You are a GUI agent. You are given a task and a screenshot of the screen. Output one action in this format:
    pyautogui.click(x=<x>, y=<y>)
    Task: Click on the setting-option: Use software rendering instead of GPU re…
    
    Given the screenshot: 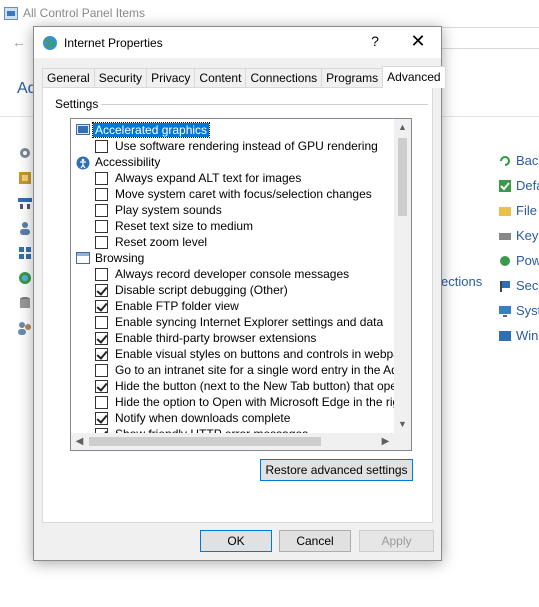 What is the action you would take?
    pyautogui.click(x=232, y=146)
    